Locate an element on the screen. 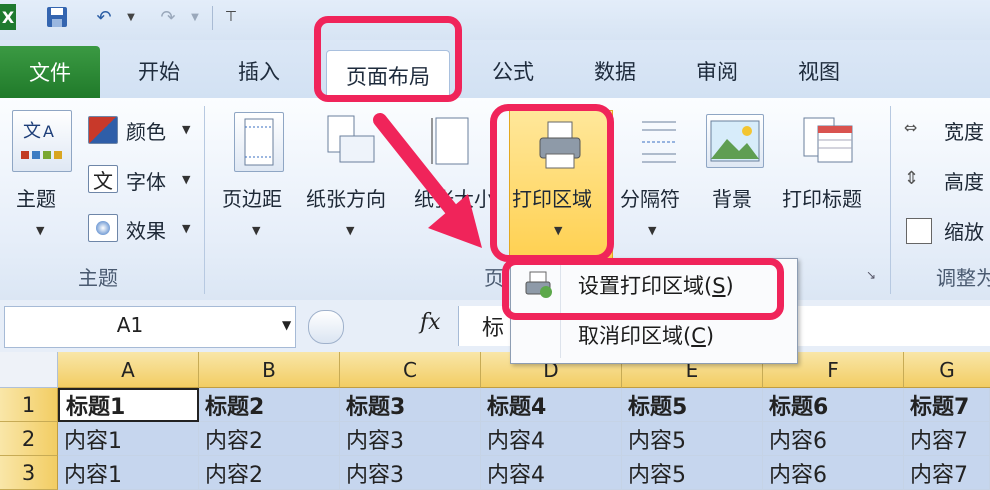 The width and height of the screenshot is (990, 490). orientation-icon is located at coordinates (349, 141).